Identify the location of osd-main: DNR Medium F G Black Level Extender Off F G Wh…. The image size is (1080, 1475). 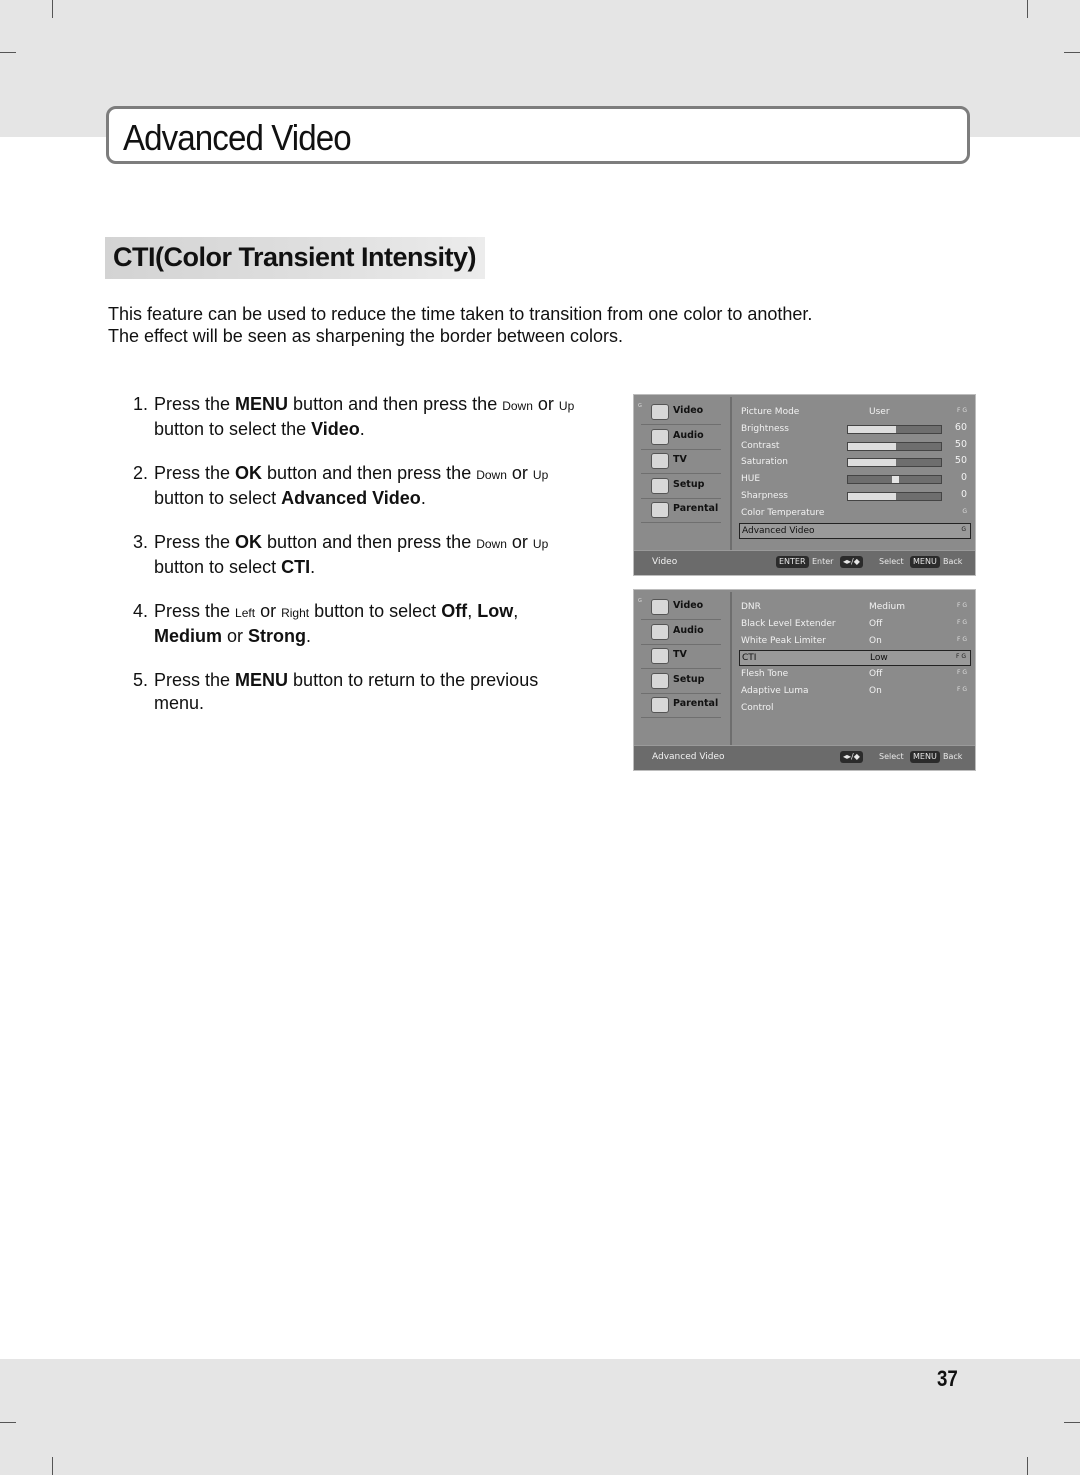
(854, 668).